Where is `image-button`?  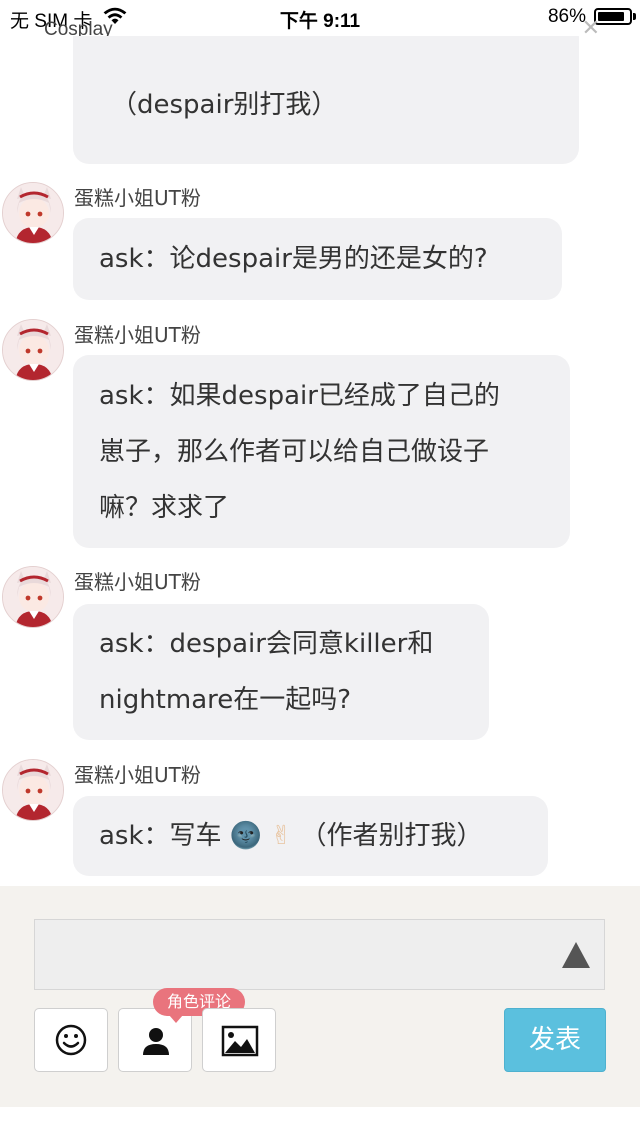 image-button is located at coordinates (239, 1040).